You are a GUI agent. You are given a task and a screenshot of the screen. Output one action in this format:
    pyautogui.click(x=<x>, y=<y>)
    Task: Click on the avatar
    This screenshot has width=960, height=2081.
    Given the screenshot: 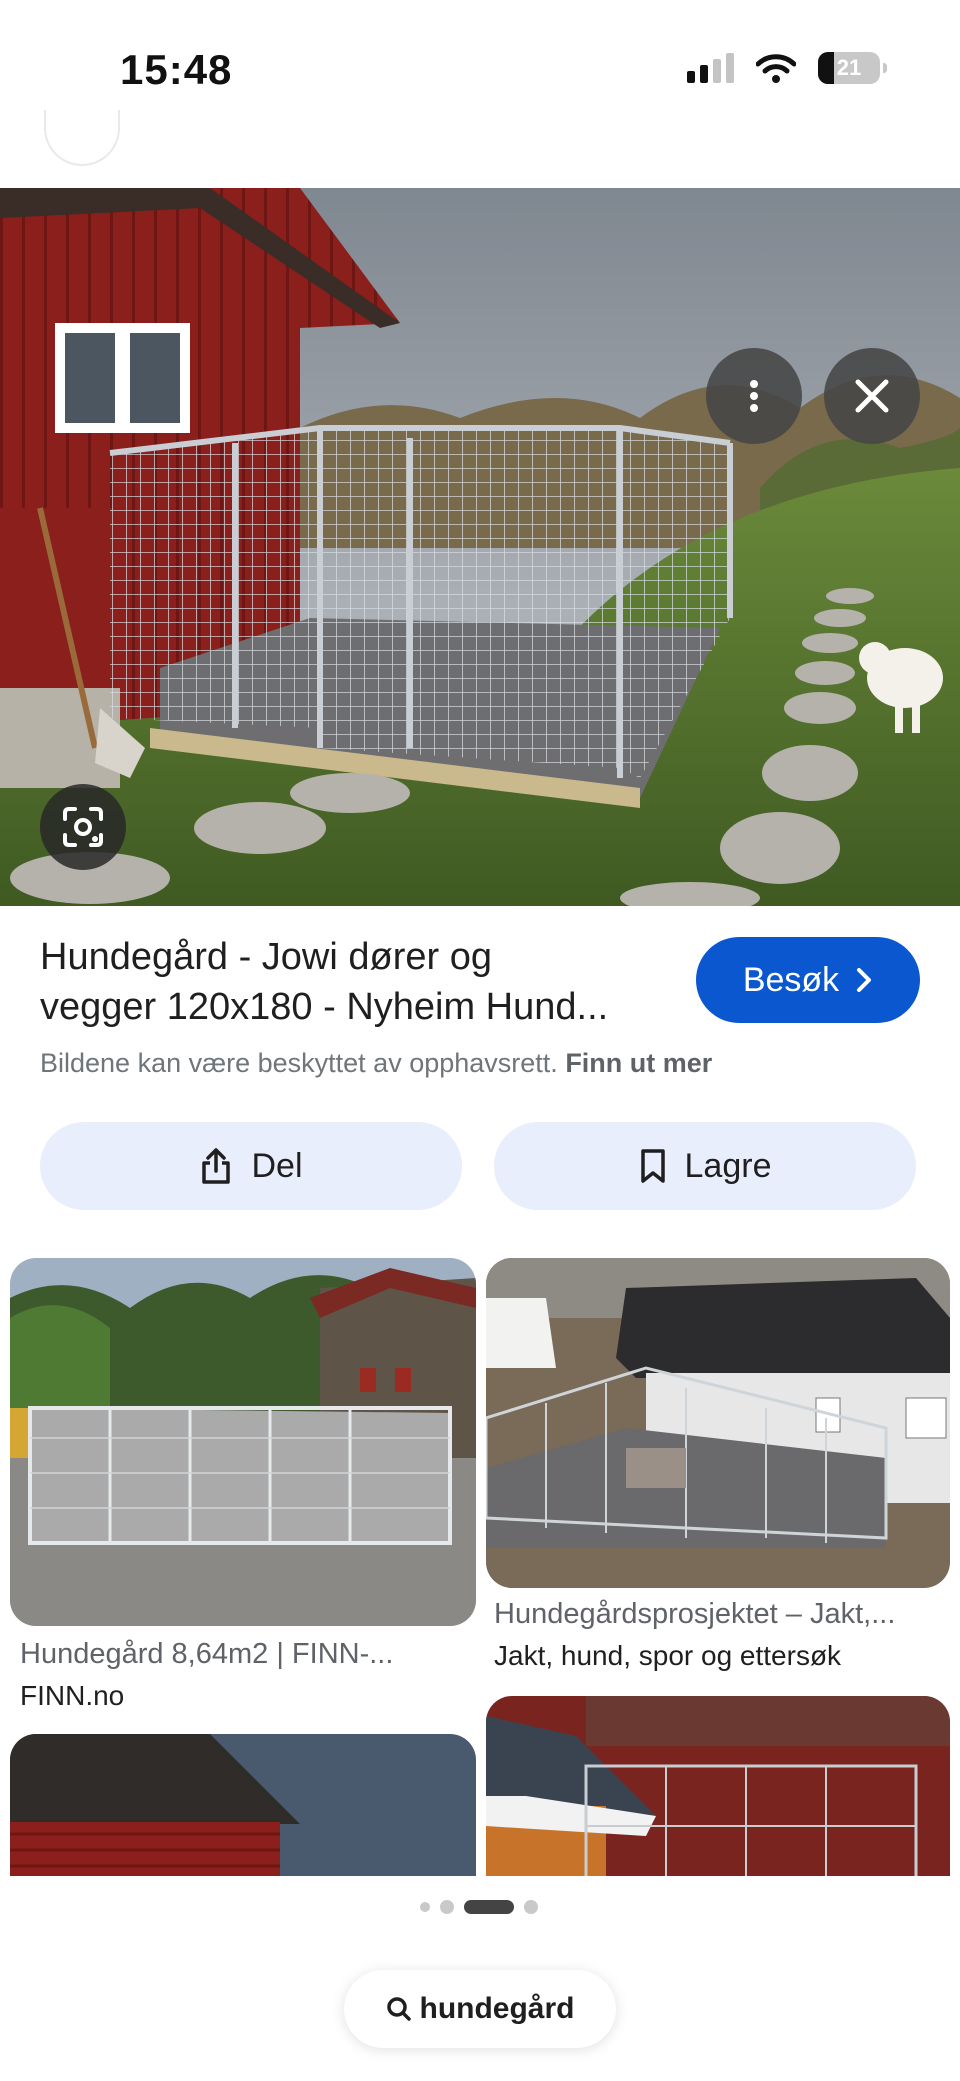 What is the action you would take?
    pyautogui.click(x=82, y=138)
    